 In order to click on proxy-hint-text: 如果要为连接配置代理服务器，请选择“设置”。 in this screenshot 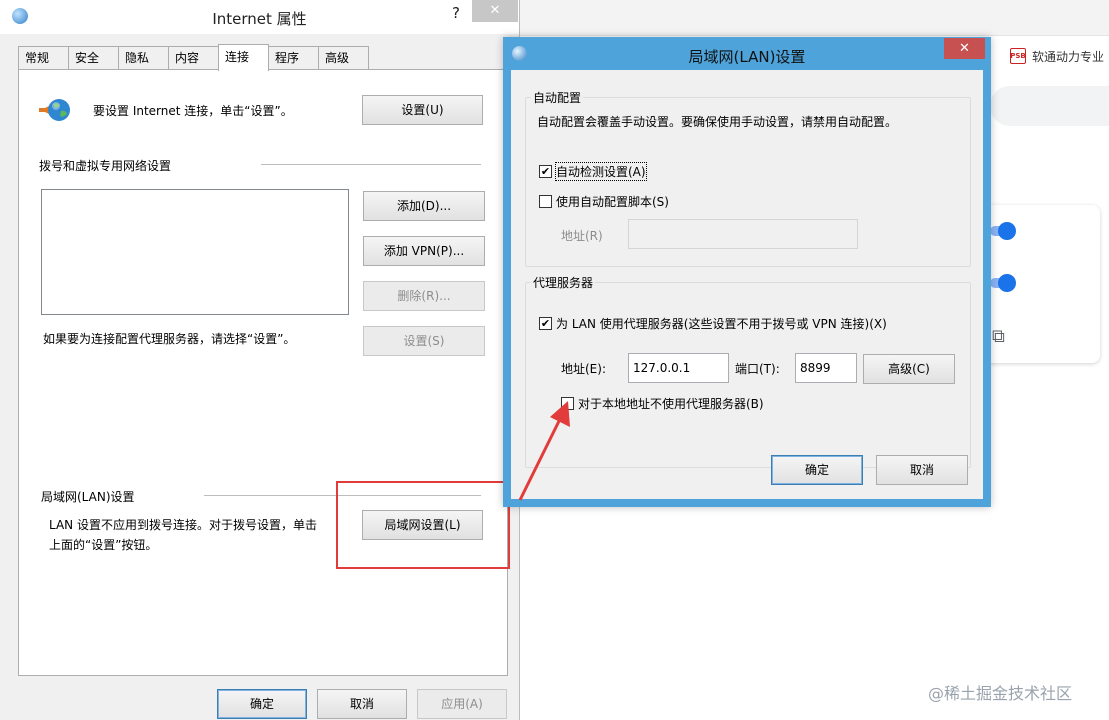, I will do `click(169, 339)`.